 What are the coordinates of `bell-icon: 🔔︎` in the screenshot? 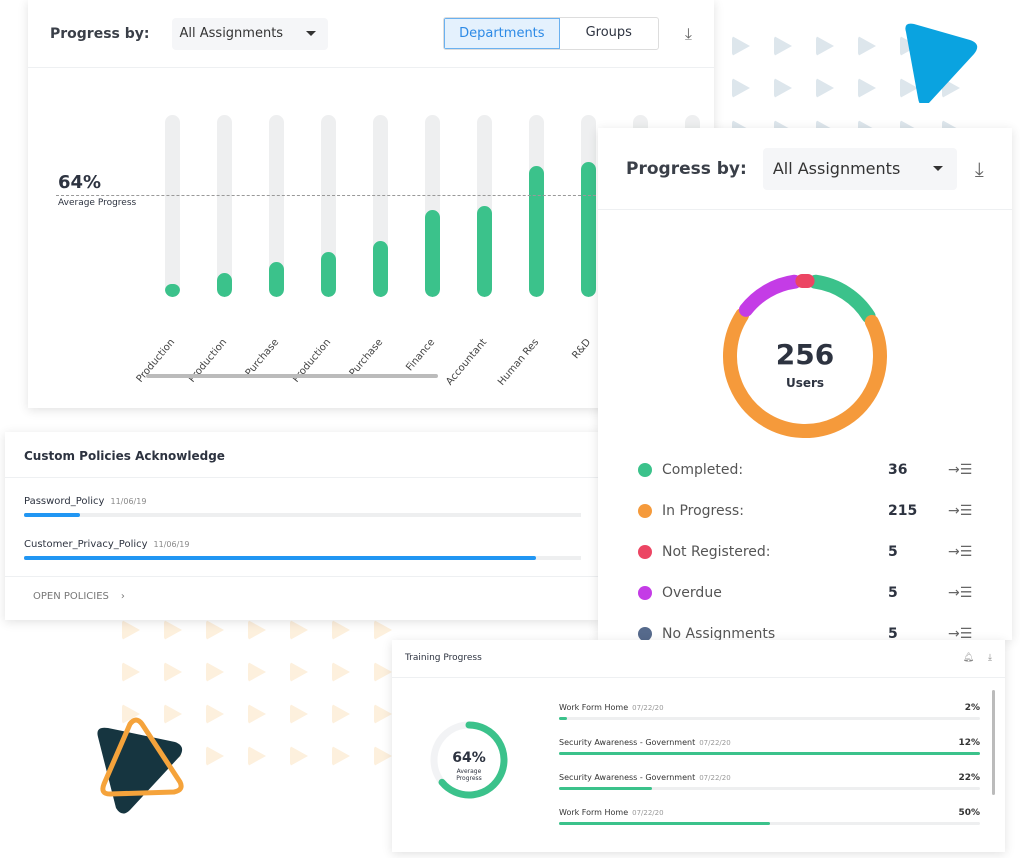 It's located at (968, 658).